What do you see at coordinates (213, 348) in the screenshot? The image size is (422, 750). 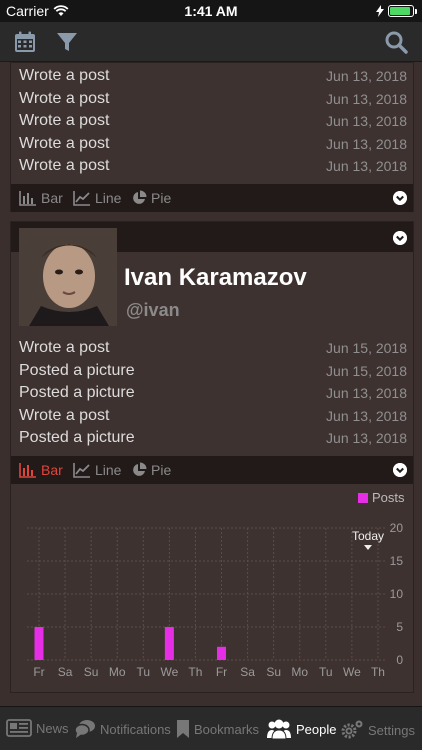 I see `activity-row: Wrote a post Jun 15, 2018` at bounding box center [213, 348].